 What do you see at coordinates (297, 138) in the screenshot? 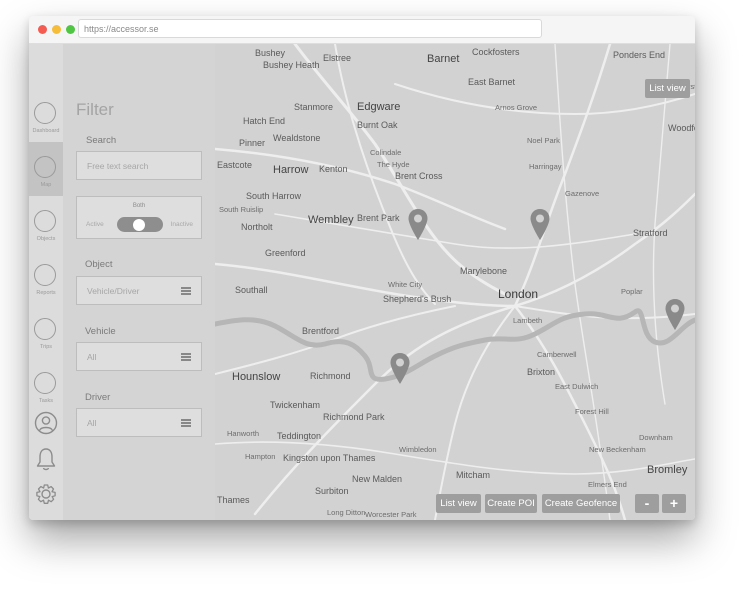
I see `map-place-label: Wealdstone` at bounding box center [297, 138].